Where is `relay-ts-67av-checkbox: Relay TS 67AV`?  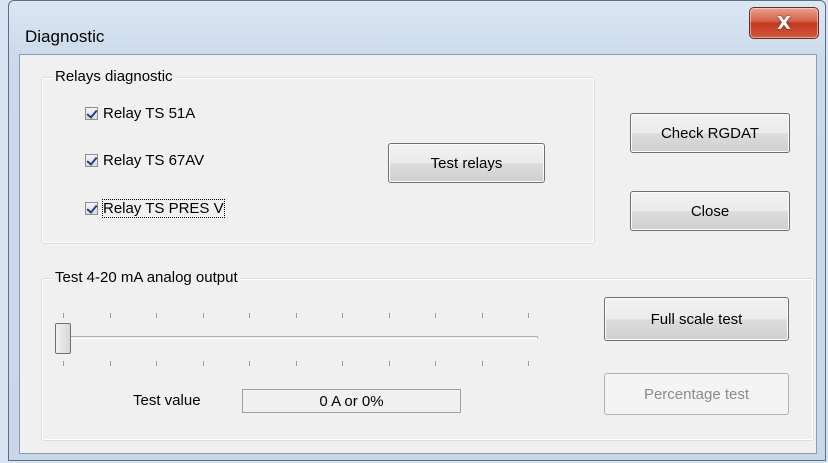 relay-ts-67av-checkbox: Relay TS 67AV is located at coordinates (144, 160).